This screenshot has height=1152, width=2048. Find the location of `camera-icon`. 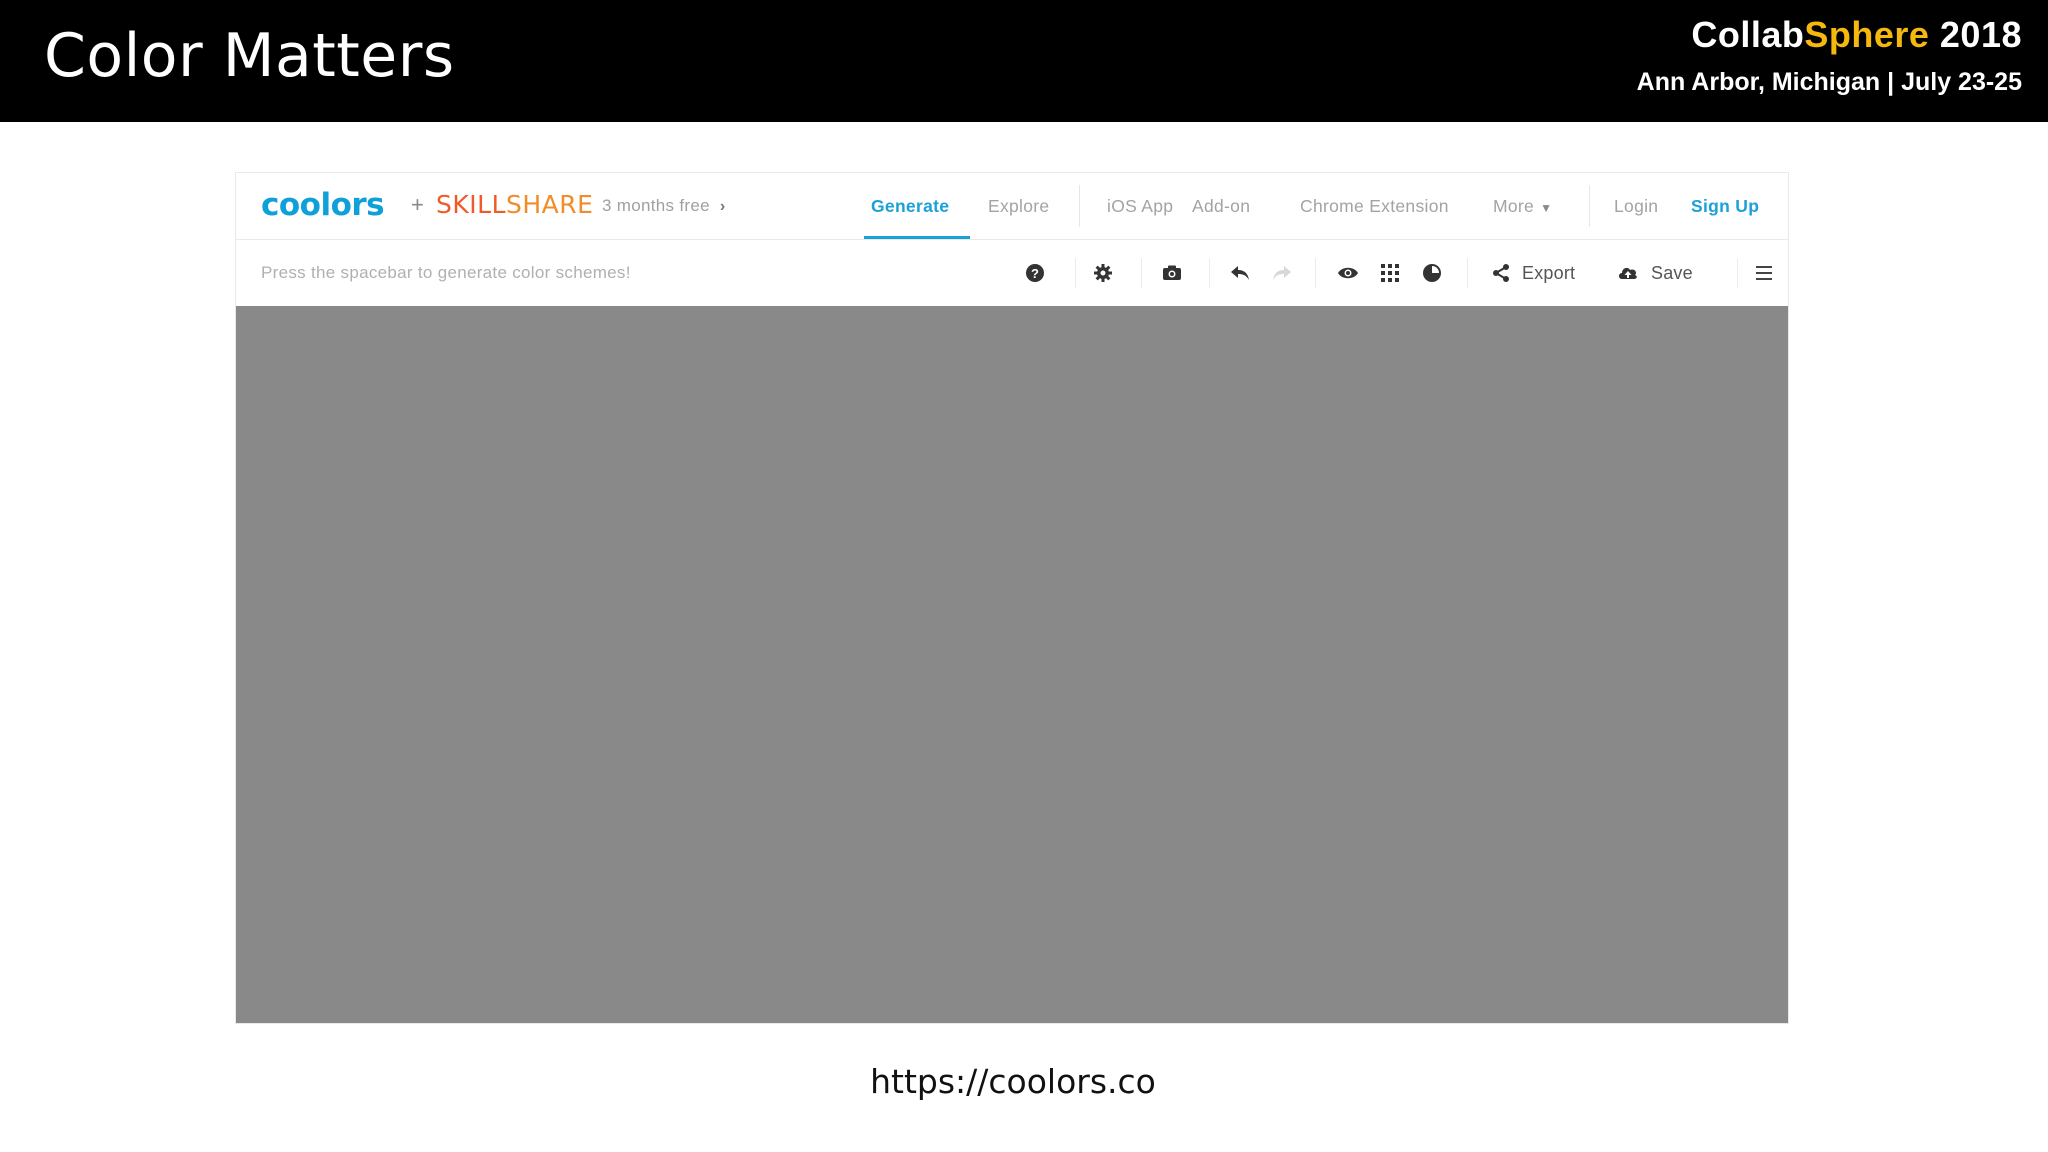

camera-icon is located at coordinates (1172, 272).